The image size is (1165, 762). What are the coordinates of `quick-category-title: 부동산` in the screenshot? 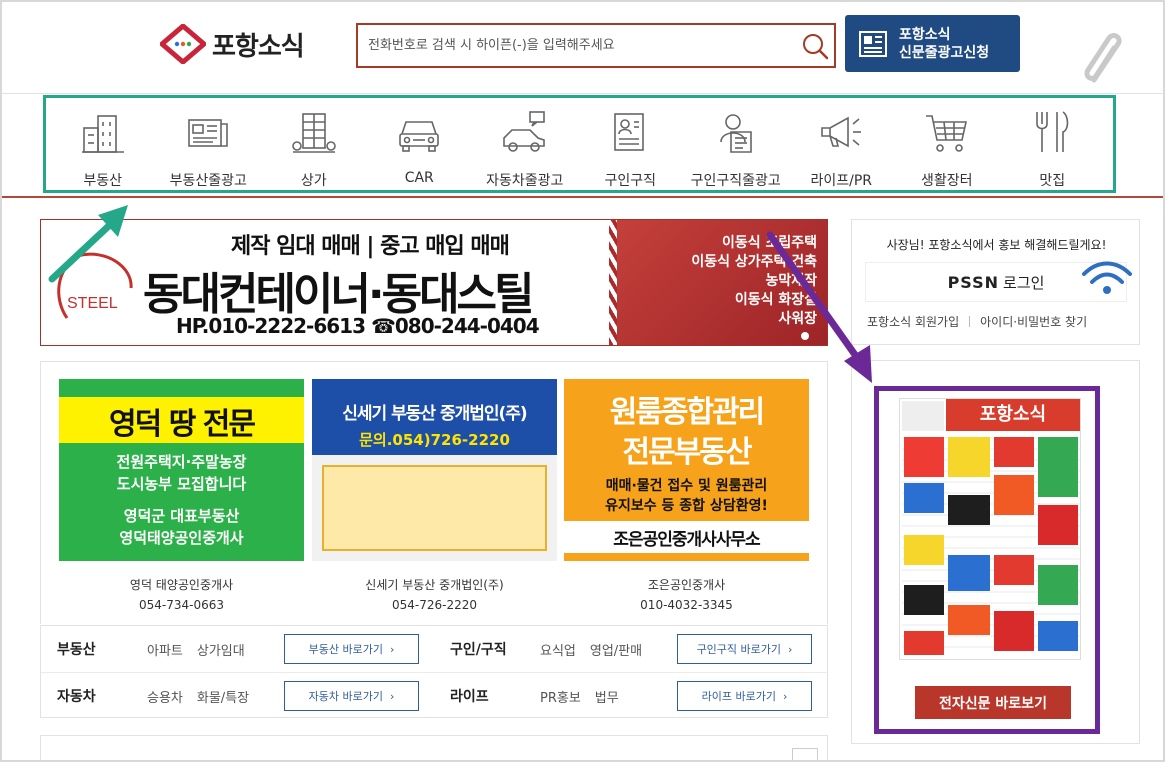 It's located at (76, 649).